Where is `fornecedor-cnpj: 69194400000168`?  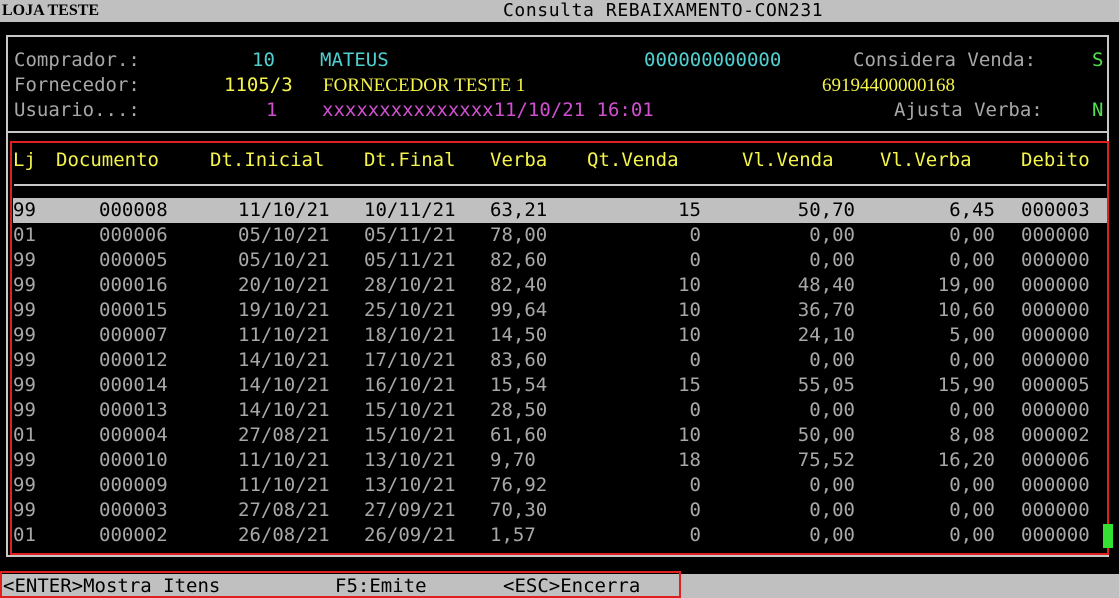
fornecedor-cnpj: 69194400000168 is located at coordinates (888, 85).